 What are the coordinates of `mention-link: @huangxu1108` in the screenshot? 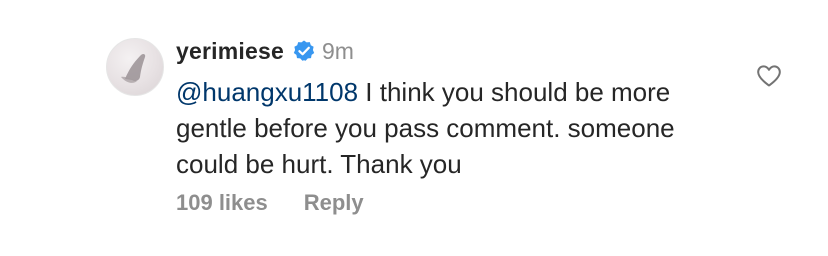 It's located at (267, 92).